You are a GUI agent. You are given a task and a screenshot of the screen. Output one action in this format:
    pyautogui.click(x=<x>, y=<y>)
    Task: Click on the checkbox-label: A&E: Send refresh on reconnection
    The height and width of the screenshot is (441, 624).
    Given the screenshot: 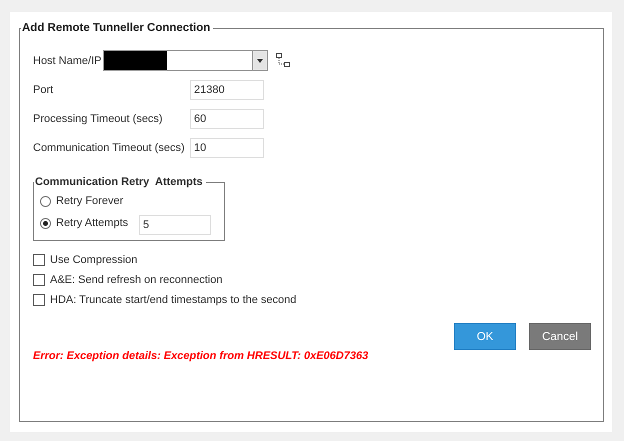 What is the action you would take?
    pyautogui.click(x=136, y=280)
    